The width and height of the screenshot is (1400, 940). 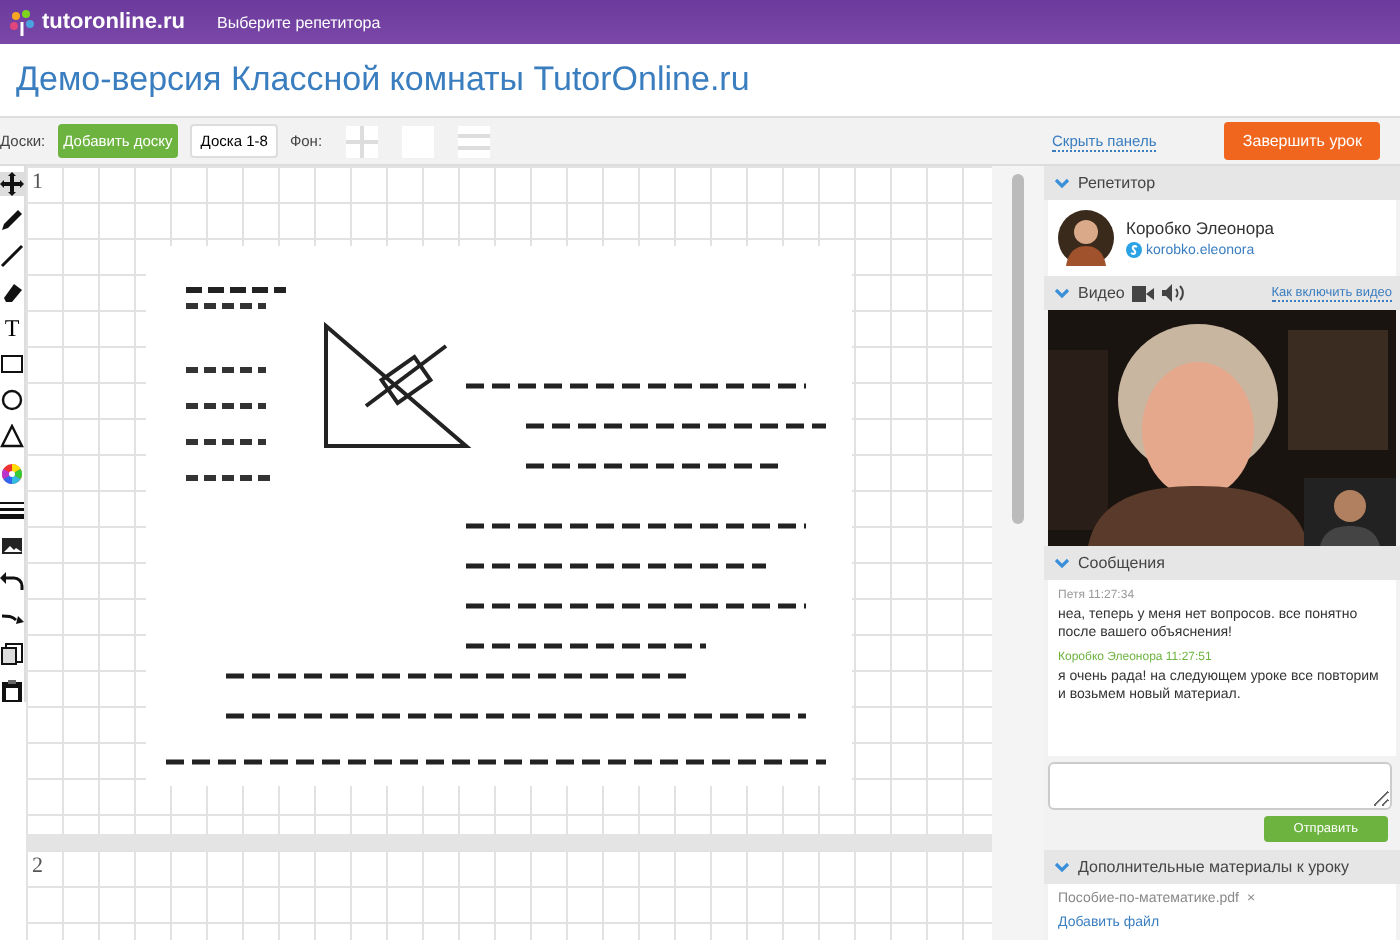 What do you see at coordinates (383, 80) in the screenshot?
I see `page-title: Демо-версия Классной комнаты TutorOnline.ru` at bounding box center [383, 80].